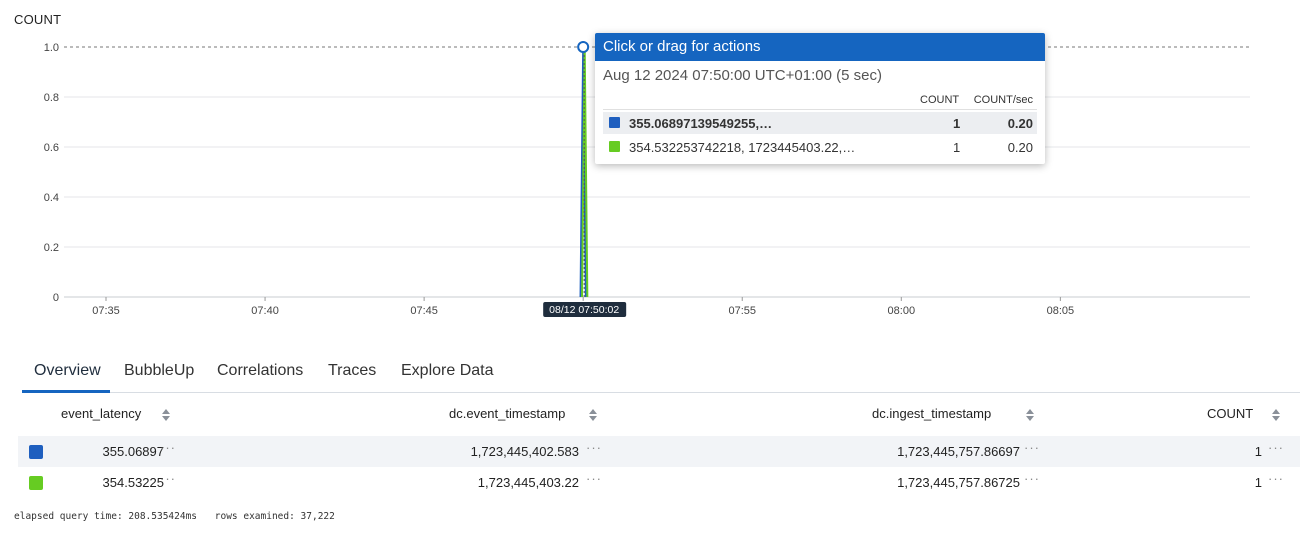 Image resolution: width=1307 pixels, height=534 pixels. I want to click on y-tick-label: 1.0, so click(51, 48).